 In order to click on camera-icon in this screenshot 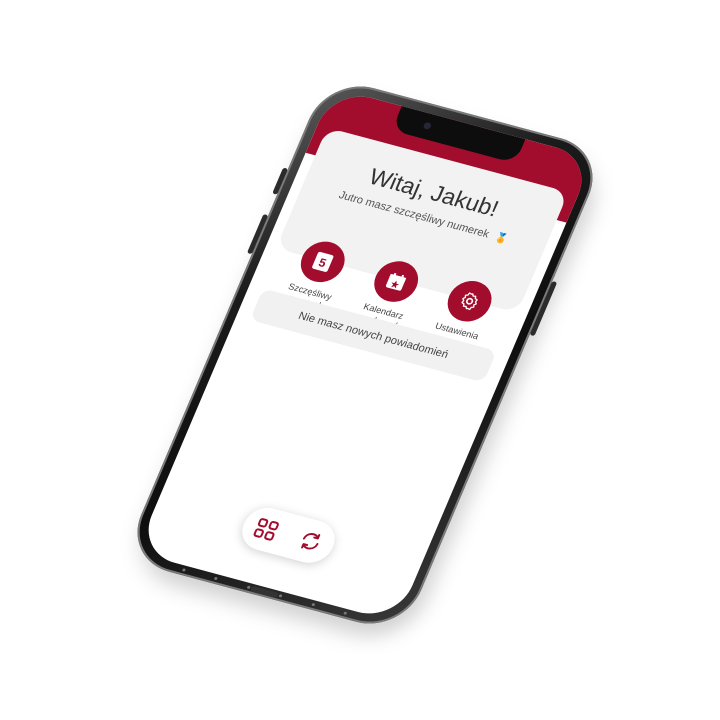, I will do `click(427, 125)`.